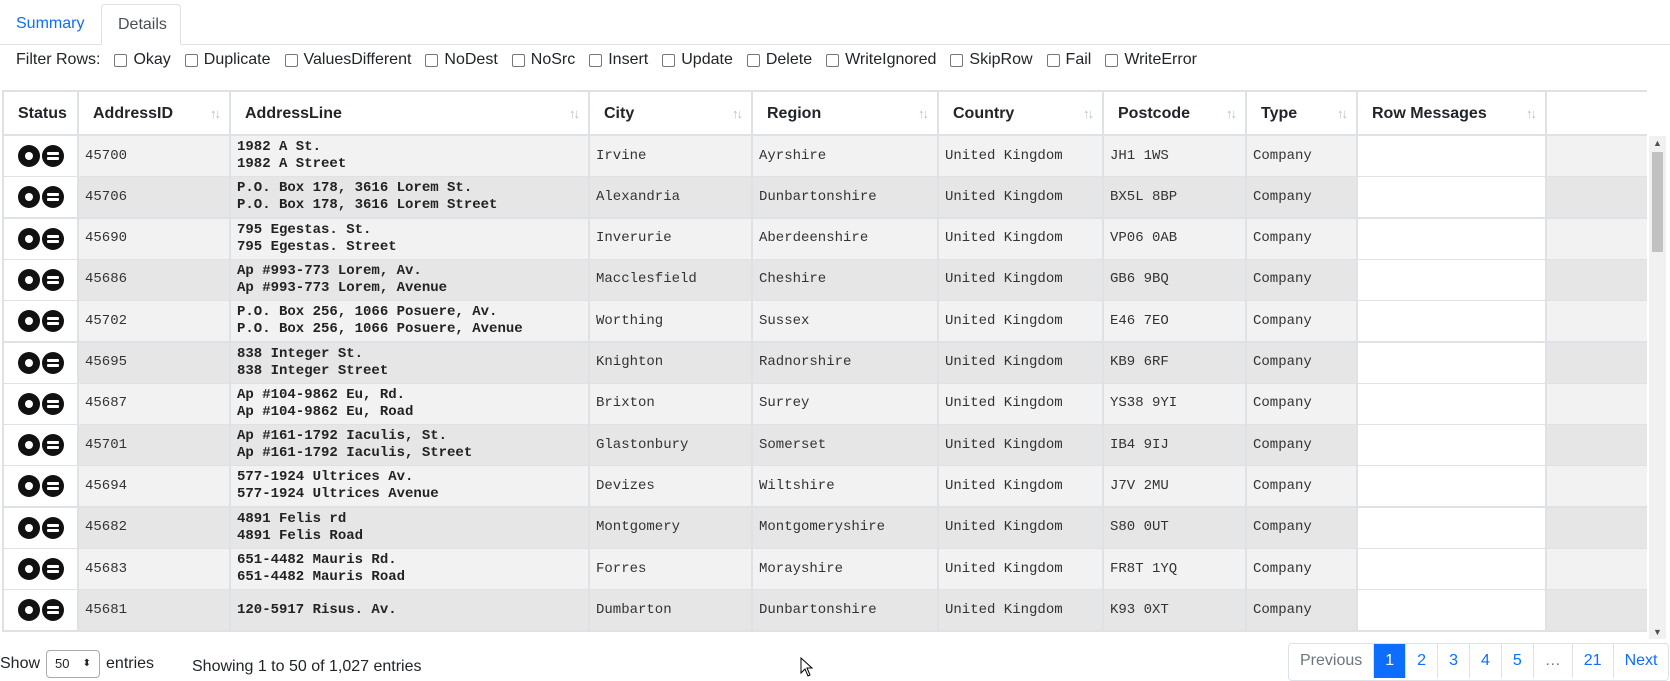 This screenshot has width=1670, height=681. I want to click on scroll-thumb, so click(1657, 202).